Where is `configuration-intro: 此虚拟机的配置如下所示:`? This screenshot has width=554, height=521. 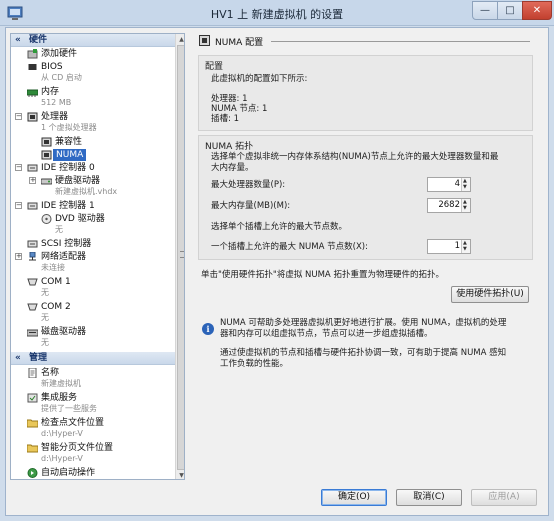
configuration-intro: 此虚拟机的配置如下所示: is located at coordinates (259, 79).